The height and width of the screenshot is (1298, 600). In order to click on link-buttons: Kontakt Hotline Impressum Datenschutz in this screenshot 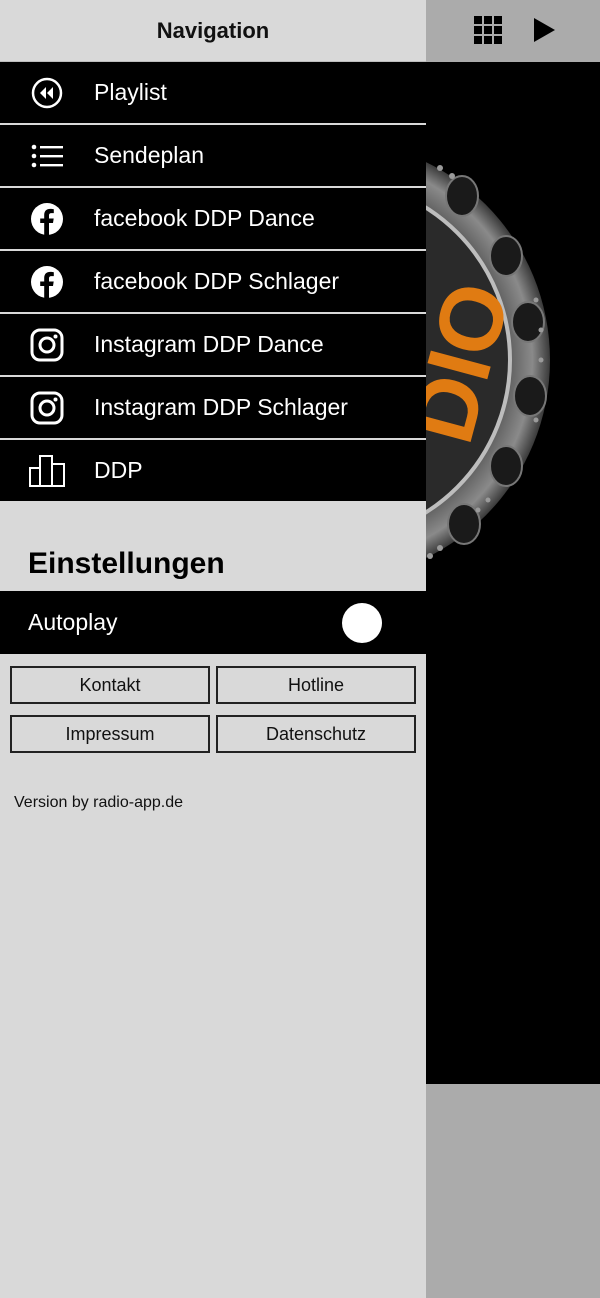, I will do `click(213, 703)`.